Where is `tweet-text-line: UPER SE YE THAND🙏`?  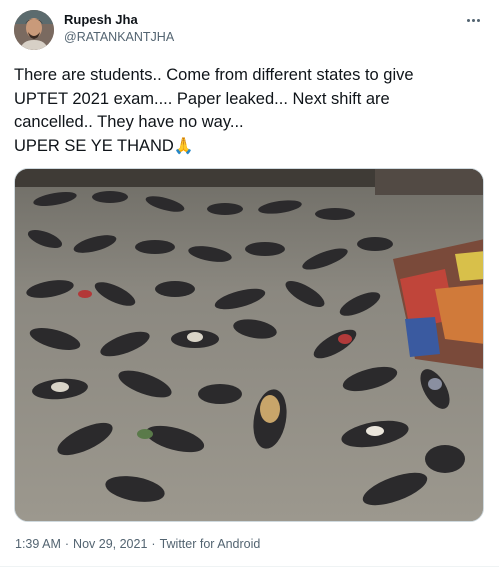 tweet-text-line: UPER SE YE THAND🙏 is located at coordinates (251, 147).